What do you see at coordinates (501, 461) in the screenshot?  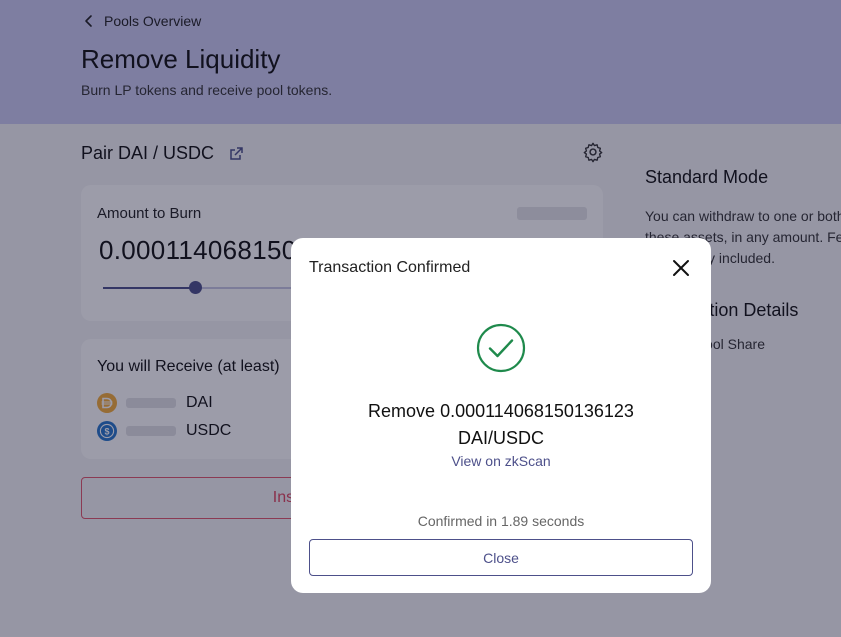 I see `view-on-zkscan-link: View on zkScan` at bounding box center [501, 461].